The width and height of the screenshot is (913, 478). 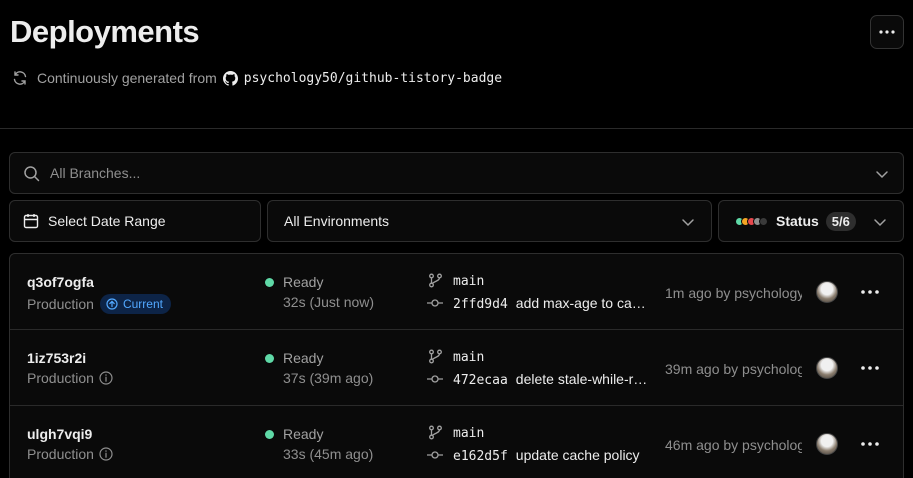 What do you see at coordinates (582, 303) in the screenshot?
I see `commit-message: add max-age to cache policy` at bounding box center [582, 303].